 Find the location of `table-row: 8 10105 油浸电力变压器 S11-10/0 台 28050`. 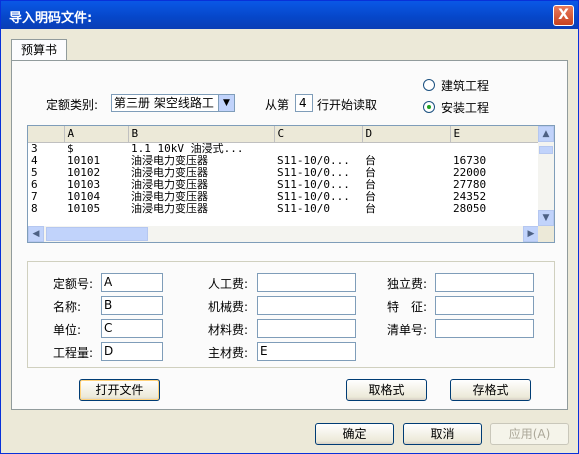

table-row: 8 10105 油浸电力变压器 S11-10/0 台 28050 is located at coordinates (284, 208).